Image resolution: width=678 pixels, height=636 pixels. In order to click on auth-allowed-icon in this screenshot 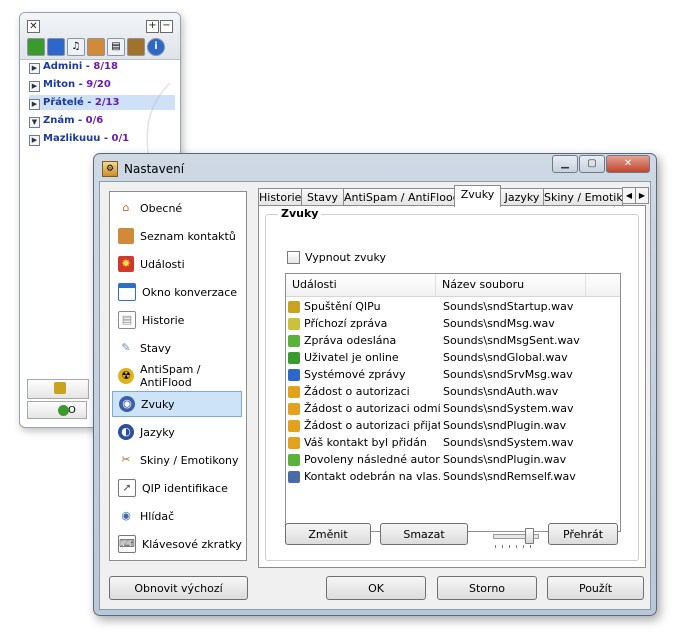, I will do `click(294, 459)`.